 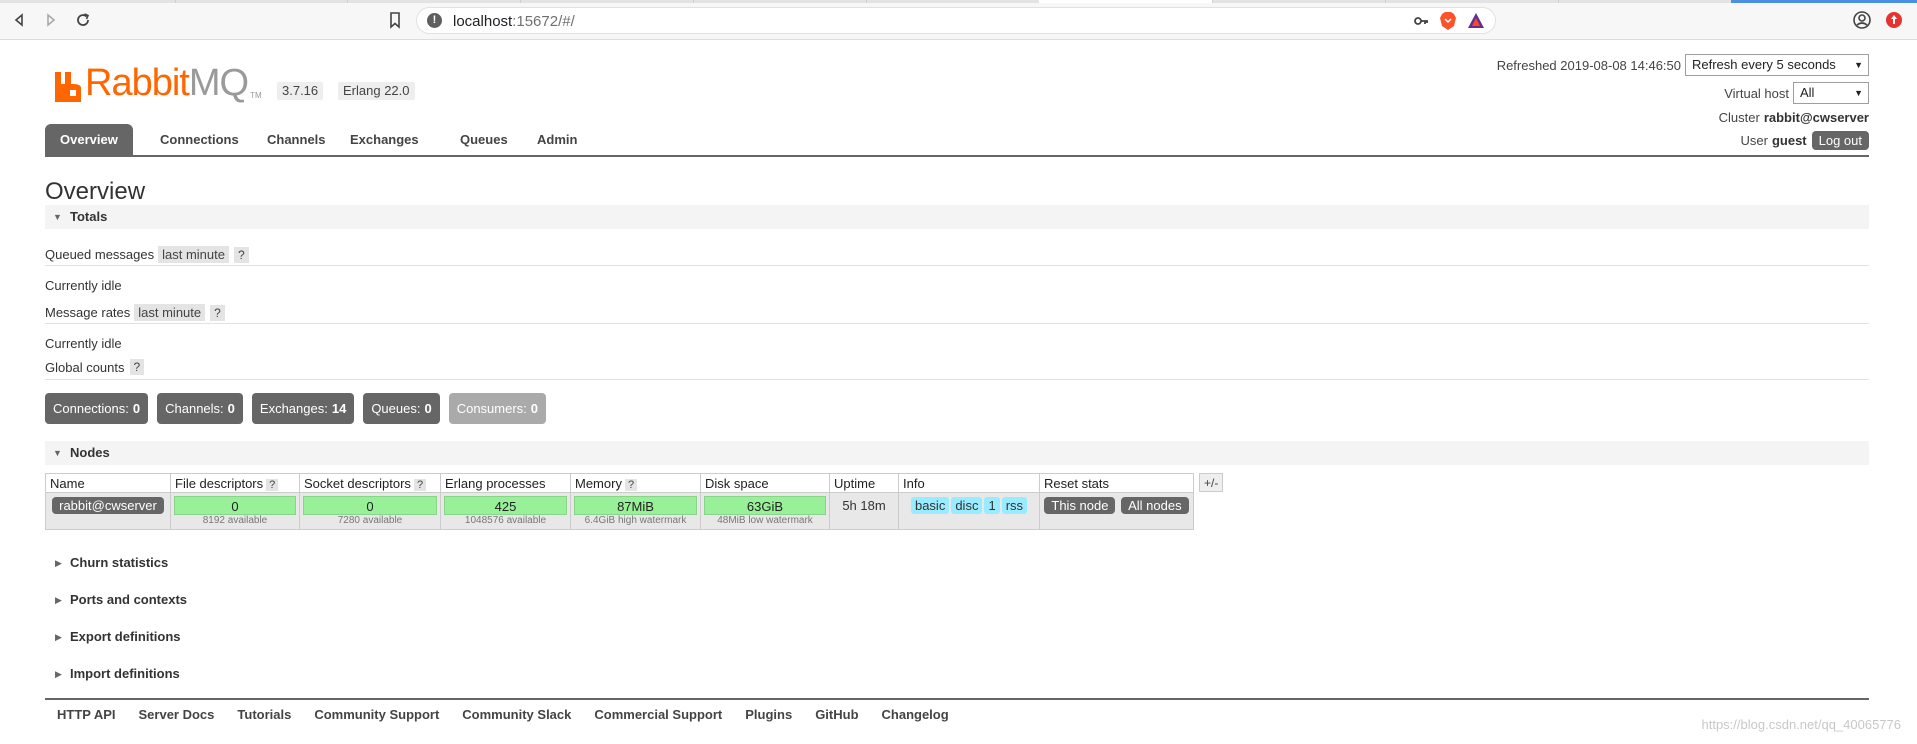 I want to click on column-header-reset-stats: Reset stats, so click(x=1116, y=483).